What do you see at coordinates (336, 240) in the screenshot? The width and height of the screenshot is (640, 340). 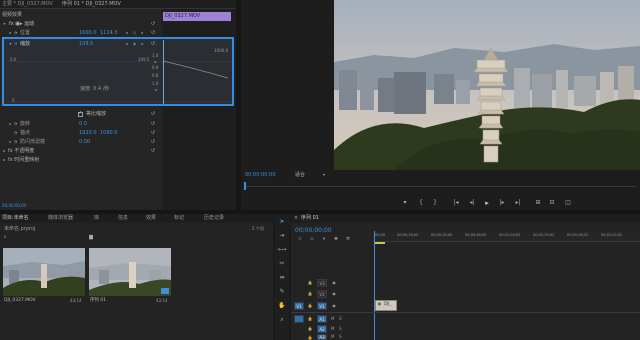 I see `settings-icon: ✱` at bounding box center [336, 240].